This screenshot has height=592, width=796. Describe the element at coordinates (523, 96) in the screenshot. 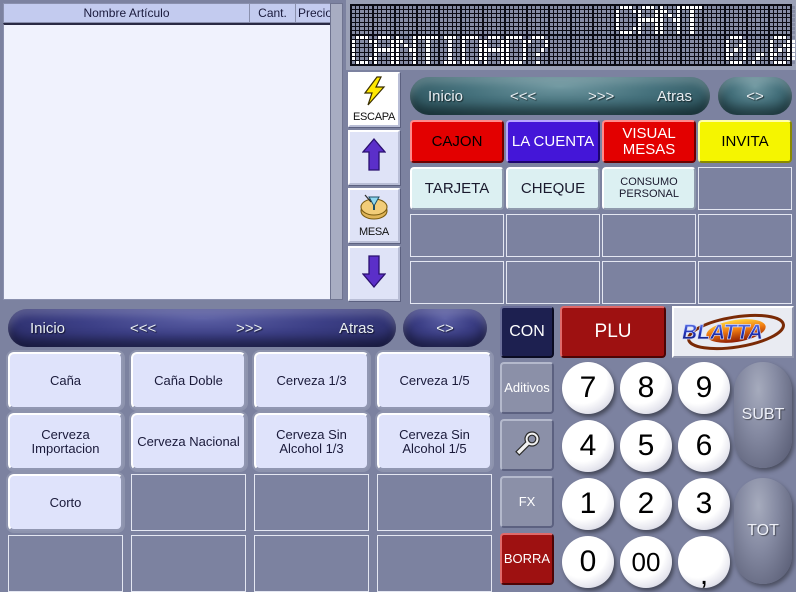

I see `nav-top-prev: <<<` at that location.